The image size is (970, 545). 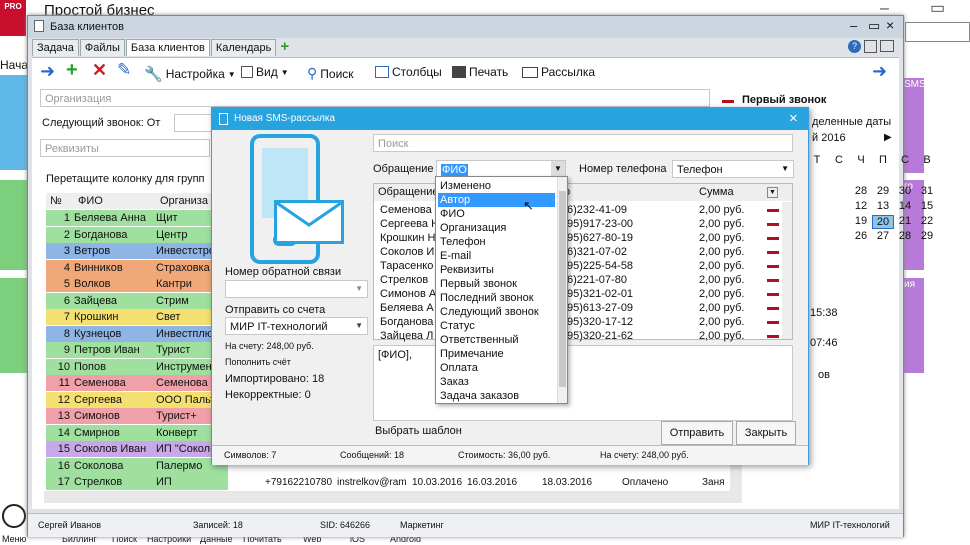 I want to click on dropdown-option: Ответственный, so click(x=496, y=340).